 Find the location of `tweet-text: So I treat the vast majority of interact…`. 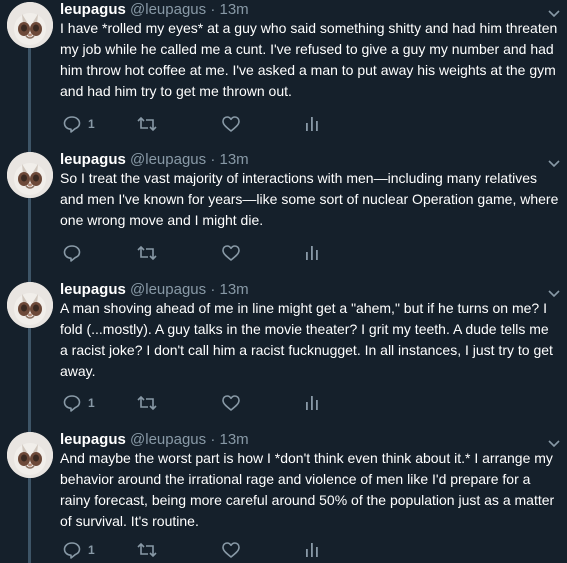

tweet-text: So I treat the vast majority of interact… is located at coordinates (309, 199).